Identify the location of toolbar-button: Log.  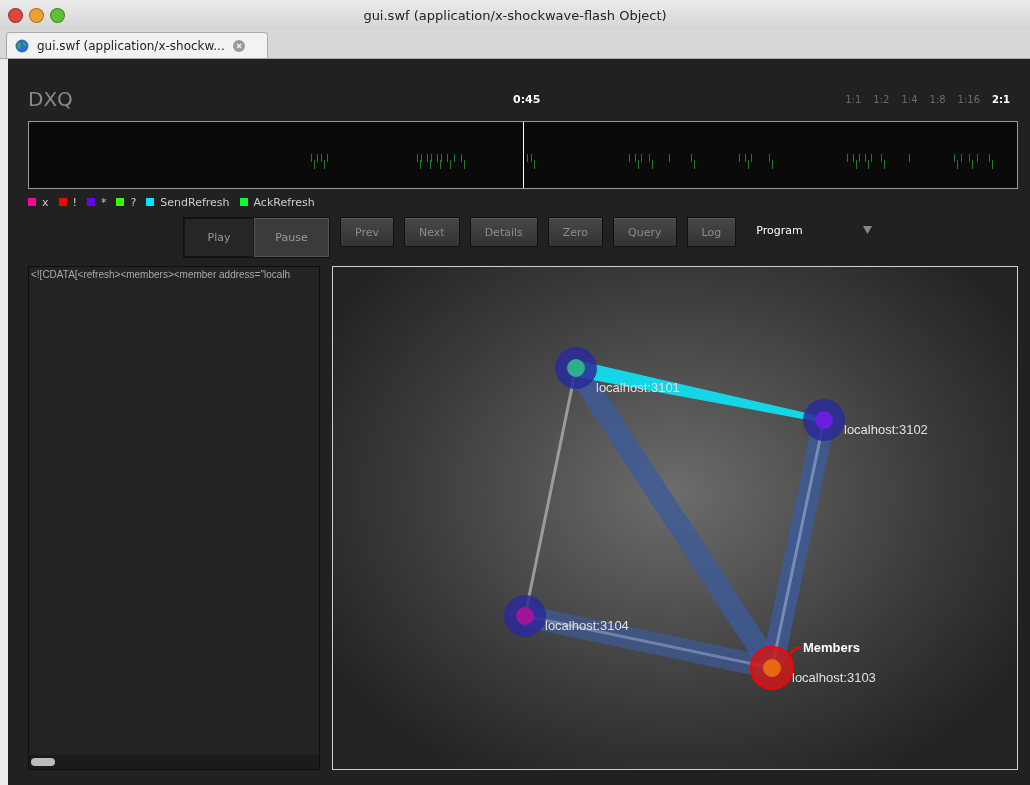
(711, 232).